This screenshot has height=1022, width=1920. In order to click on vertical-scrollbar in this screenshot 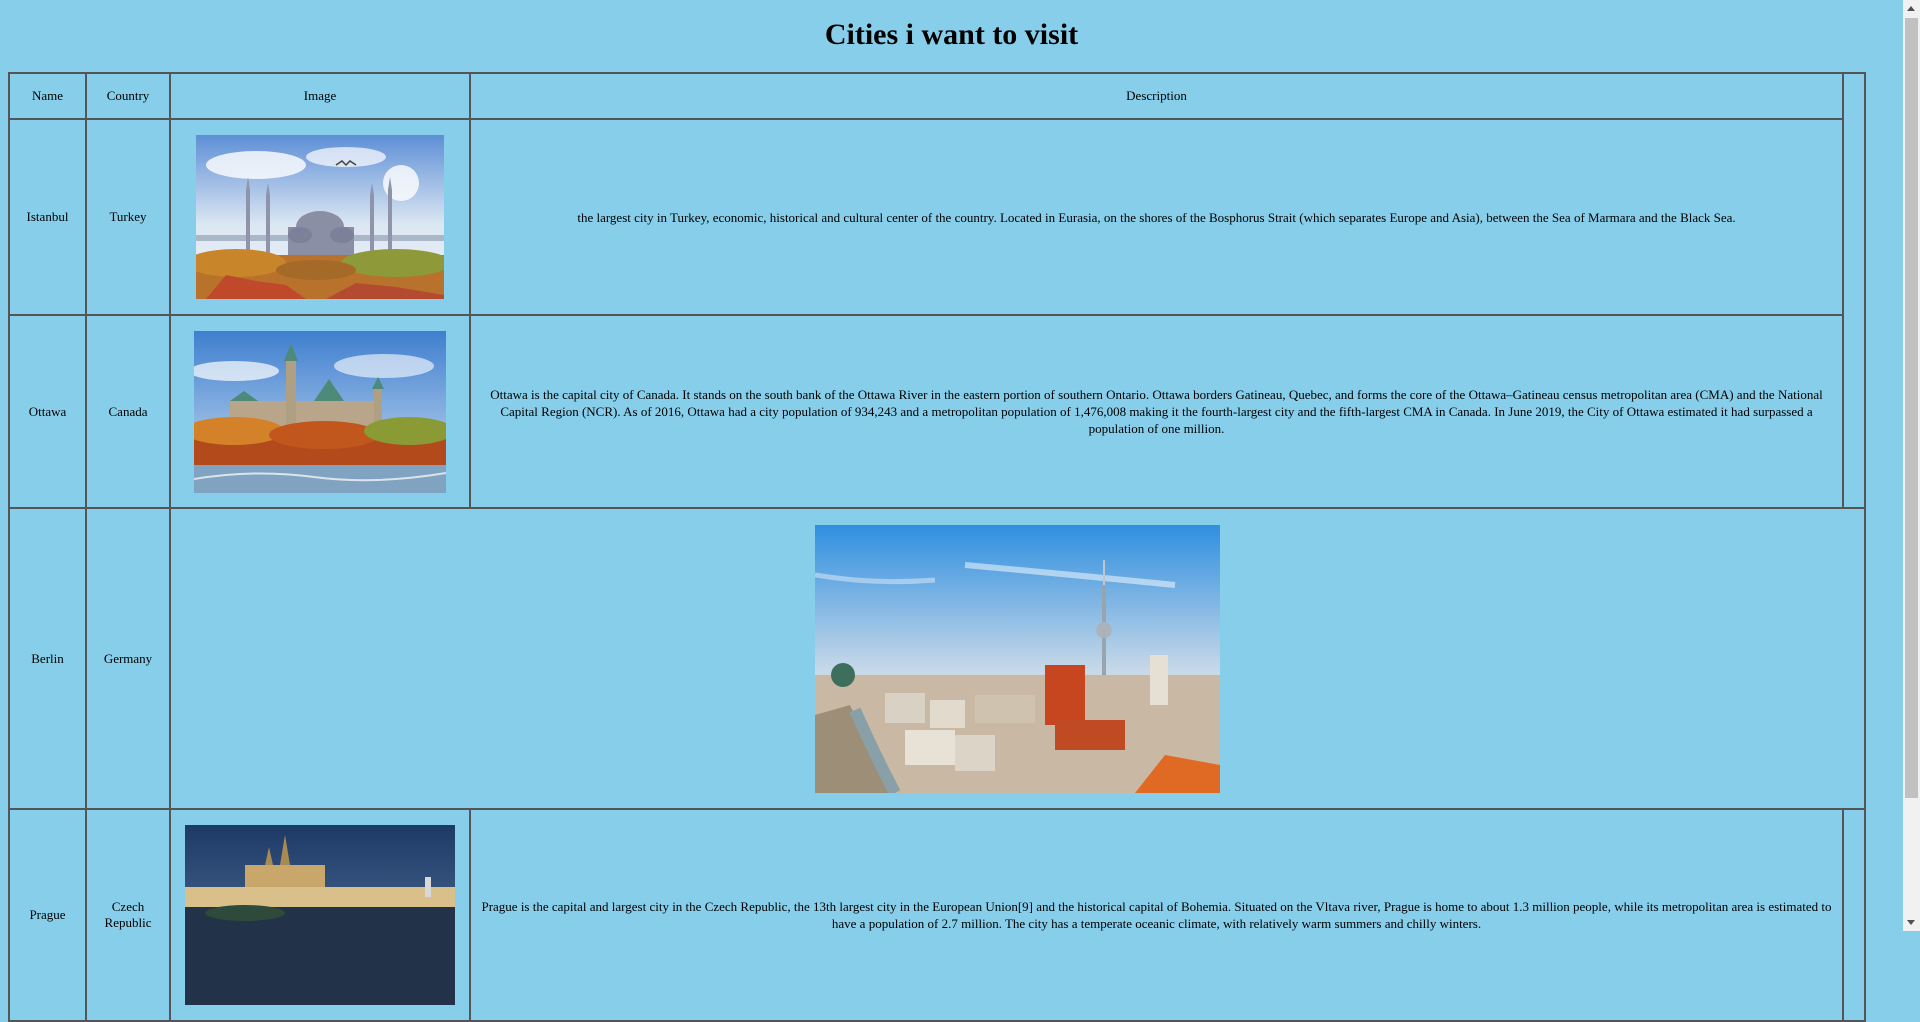, I will do `click(1911, 465)`.